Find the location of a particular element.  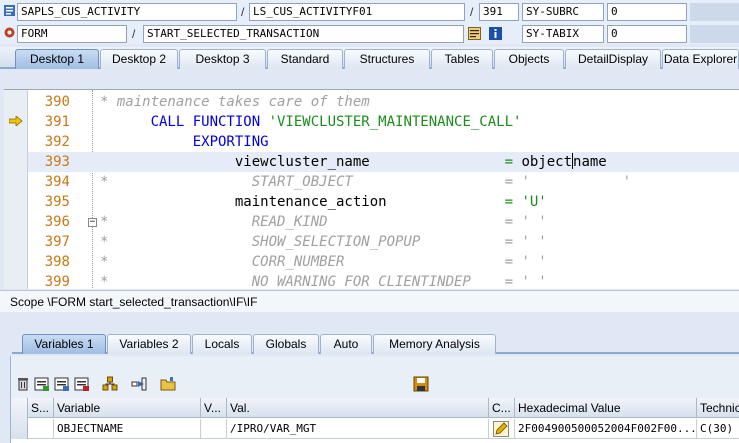

code-line: 399 * NO_WARNING_FOR_CLIENTINDEP = ' ' is located at coordinates (383, 280).